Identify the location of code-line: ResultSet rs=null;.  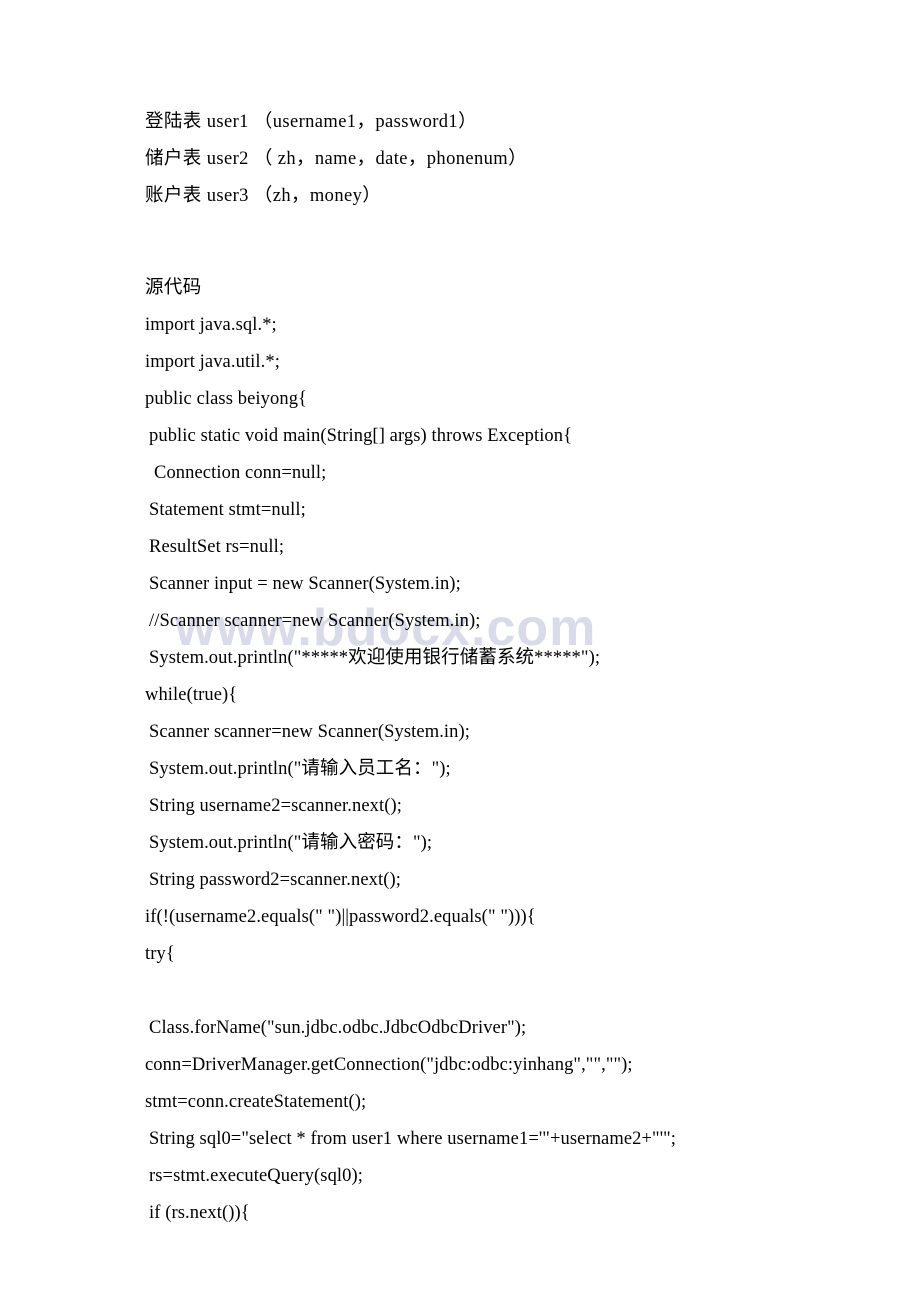
(217, 547).